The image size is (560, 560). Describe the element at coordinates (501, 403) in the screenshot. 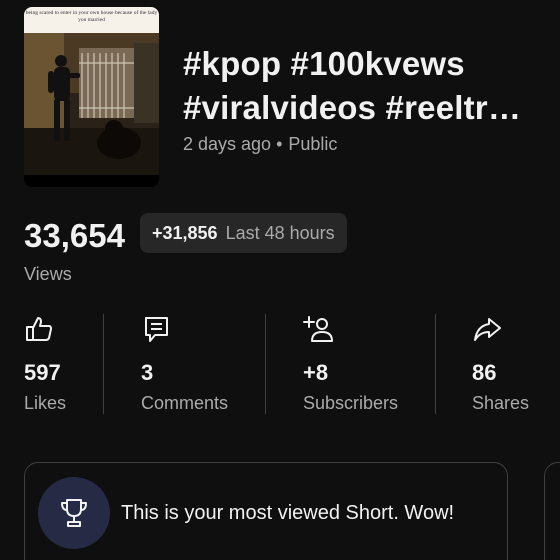

I see `shares-label: Shares` at that location.